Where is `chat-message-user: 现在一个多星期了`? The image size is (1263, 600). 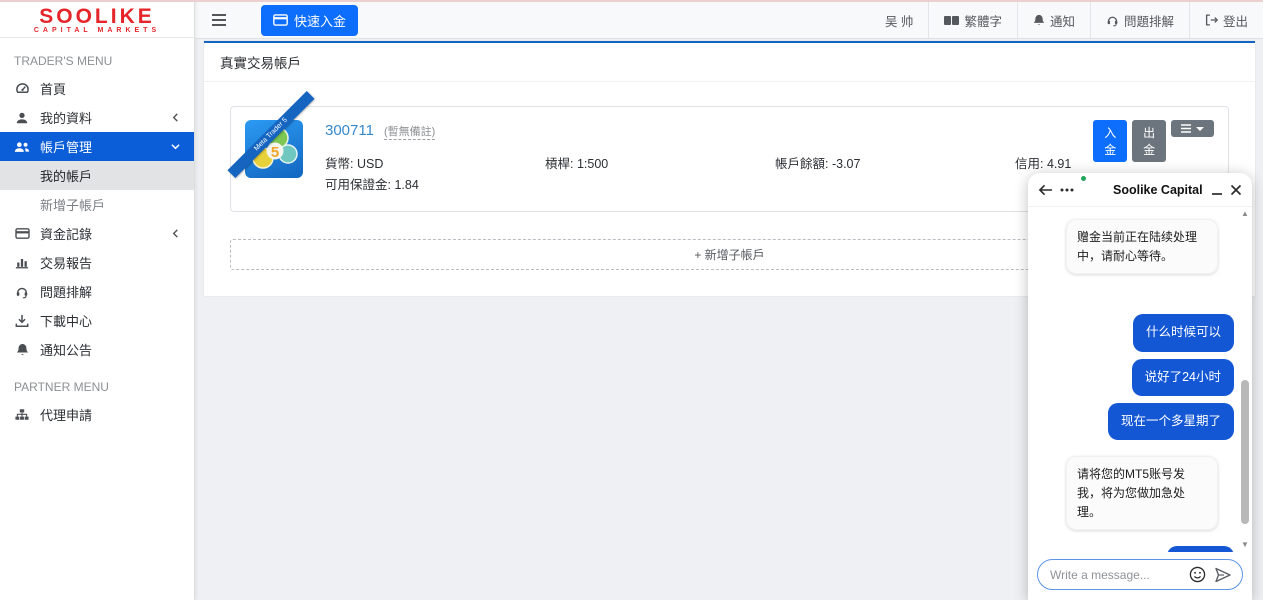
chat-message-user: 现在一个多星期了 is located at coordinates (1136, 421).